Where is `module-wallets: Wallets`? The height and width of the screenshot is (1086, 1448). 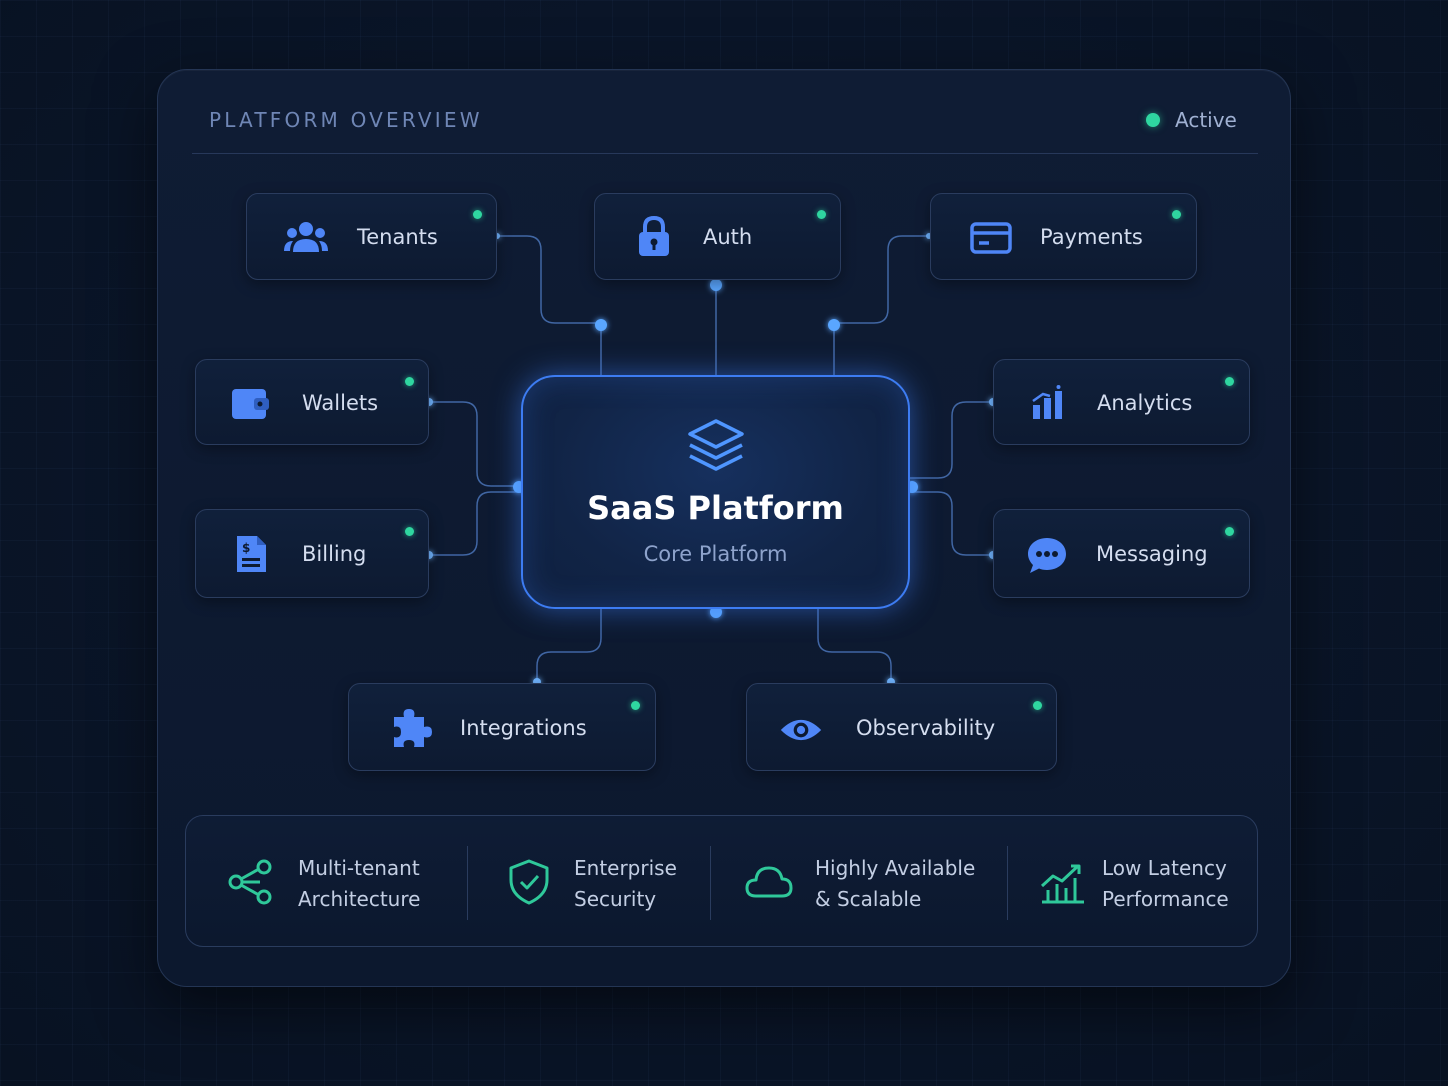
module-wallets: Wallets is located at coordinates (312, 402).